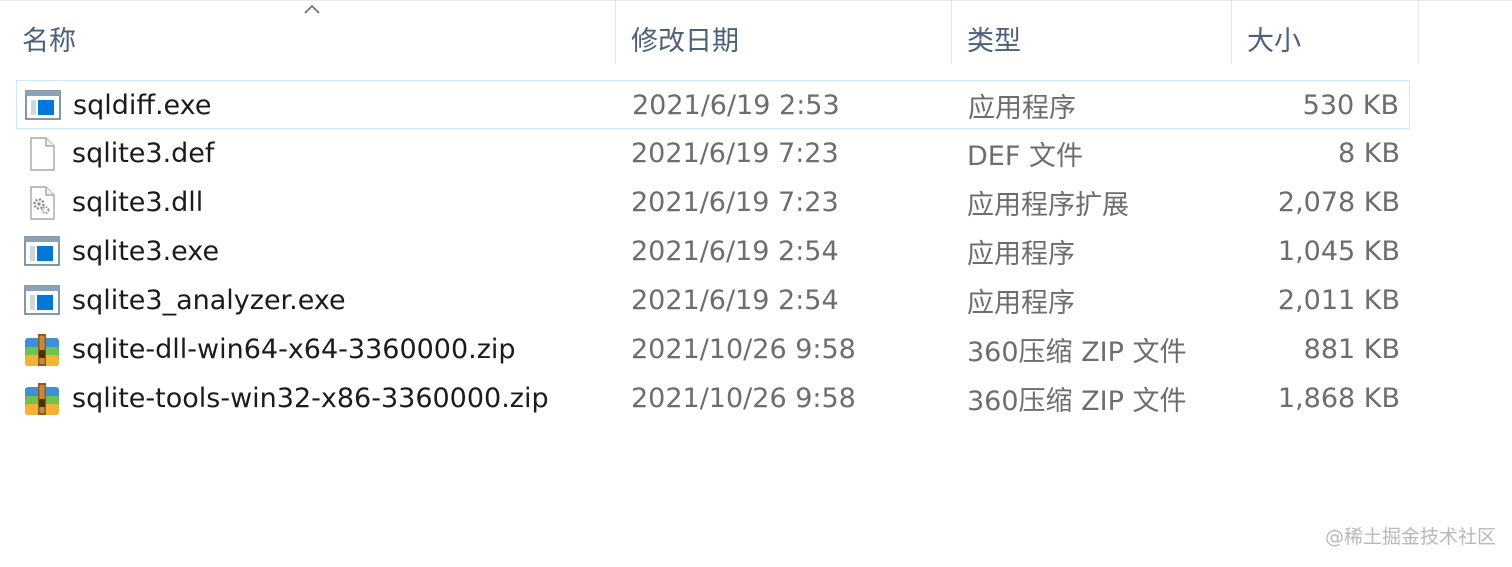 This screenshot has width=1512, height=567. I want to click on column-header-type: 类型, so click(1099, 38).